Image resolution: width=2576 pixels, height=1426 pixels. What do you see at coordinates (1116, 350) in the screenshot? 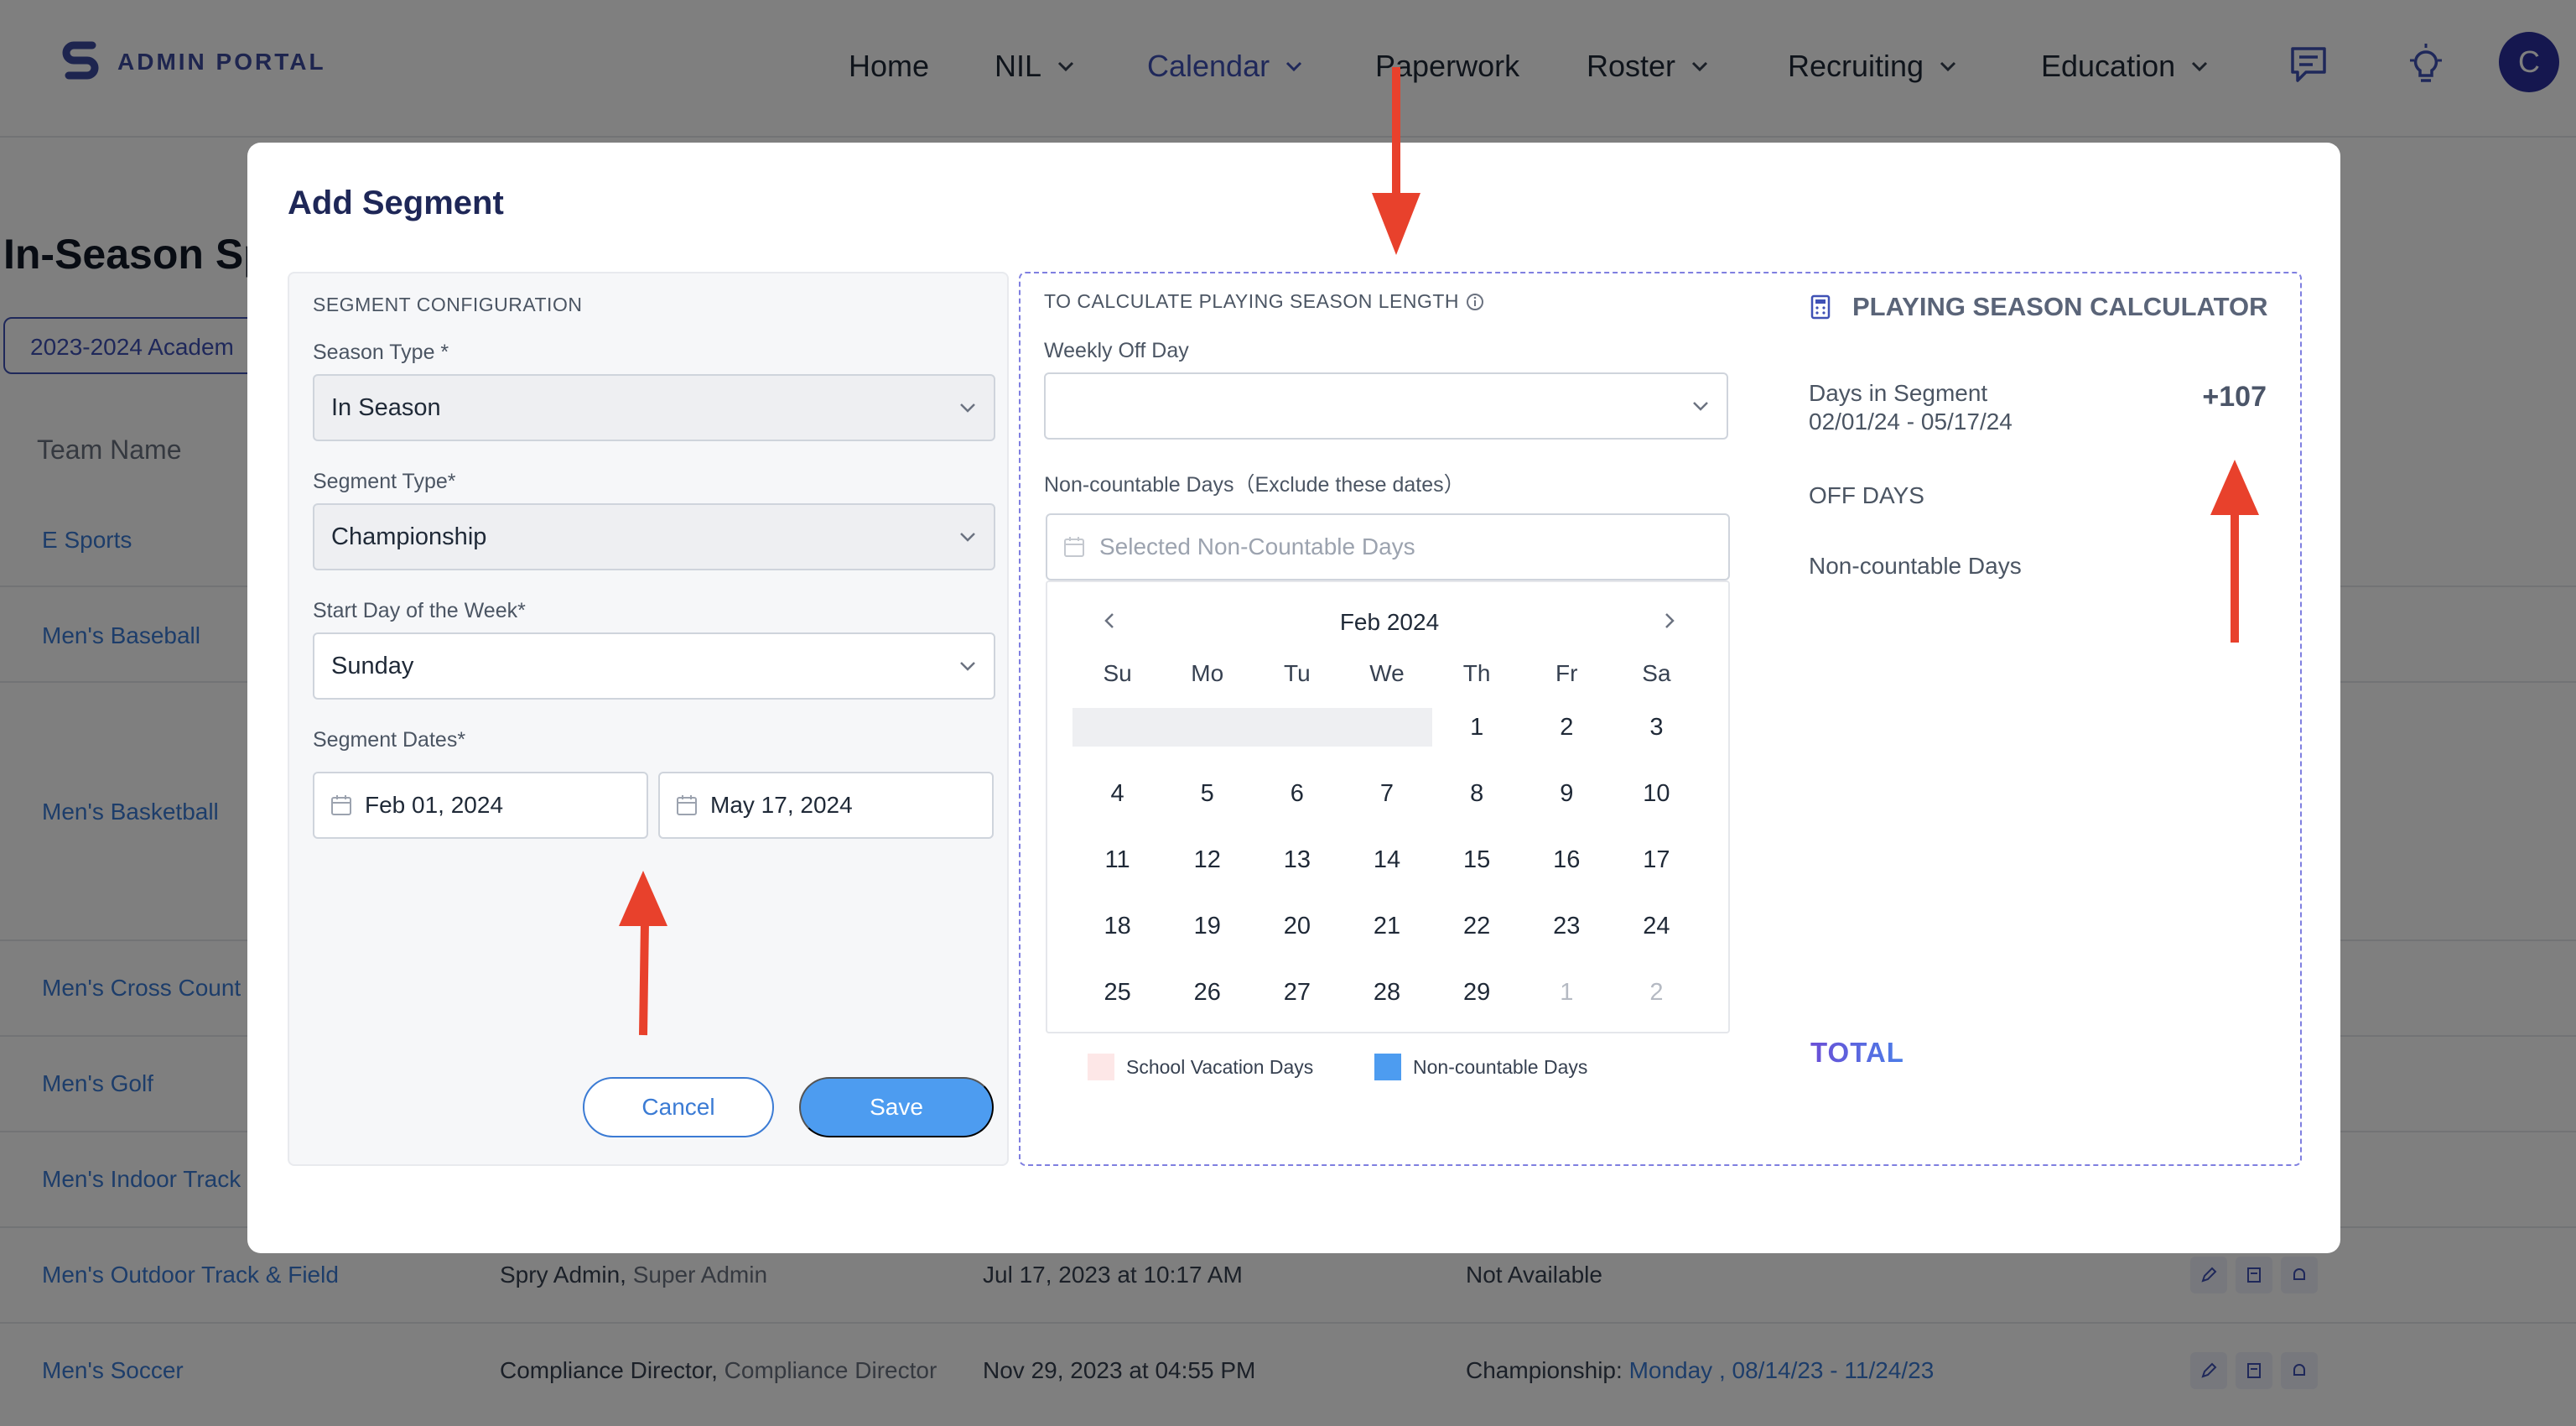
I see `weekly-off-day-label: Weekly Off Day` at bounding box center [1116, 350].